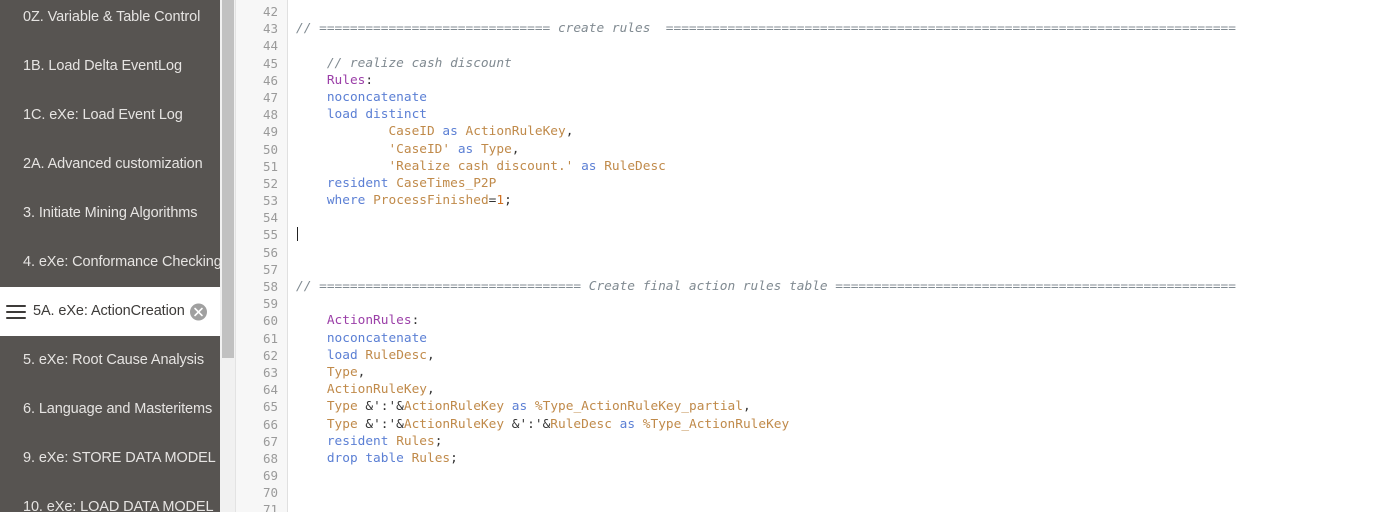  Describe the element at coordinates (836, 131) in the screenshot. I see `code-line: CaseID as ActionRuleKey,` at that location.